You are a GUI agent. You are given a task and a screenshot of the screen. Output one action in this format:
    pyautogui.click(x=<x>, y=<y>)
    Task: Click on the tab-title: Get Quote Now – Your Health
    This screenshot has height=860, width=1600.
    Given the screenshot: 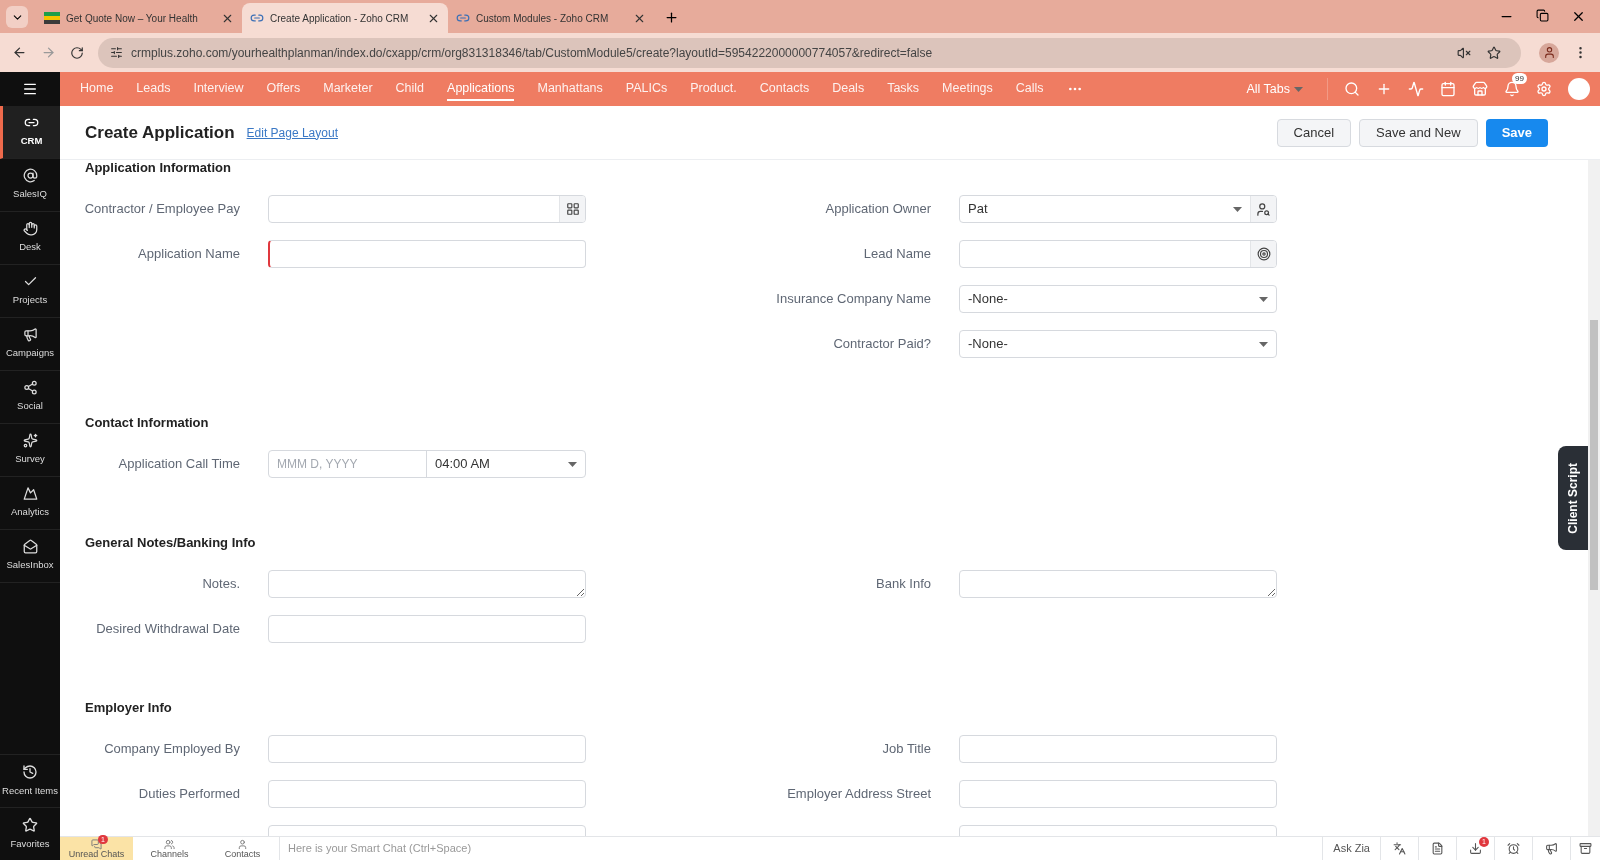 What is the action you would take?
    pyautogui.click(x=132, y=18)
    